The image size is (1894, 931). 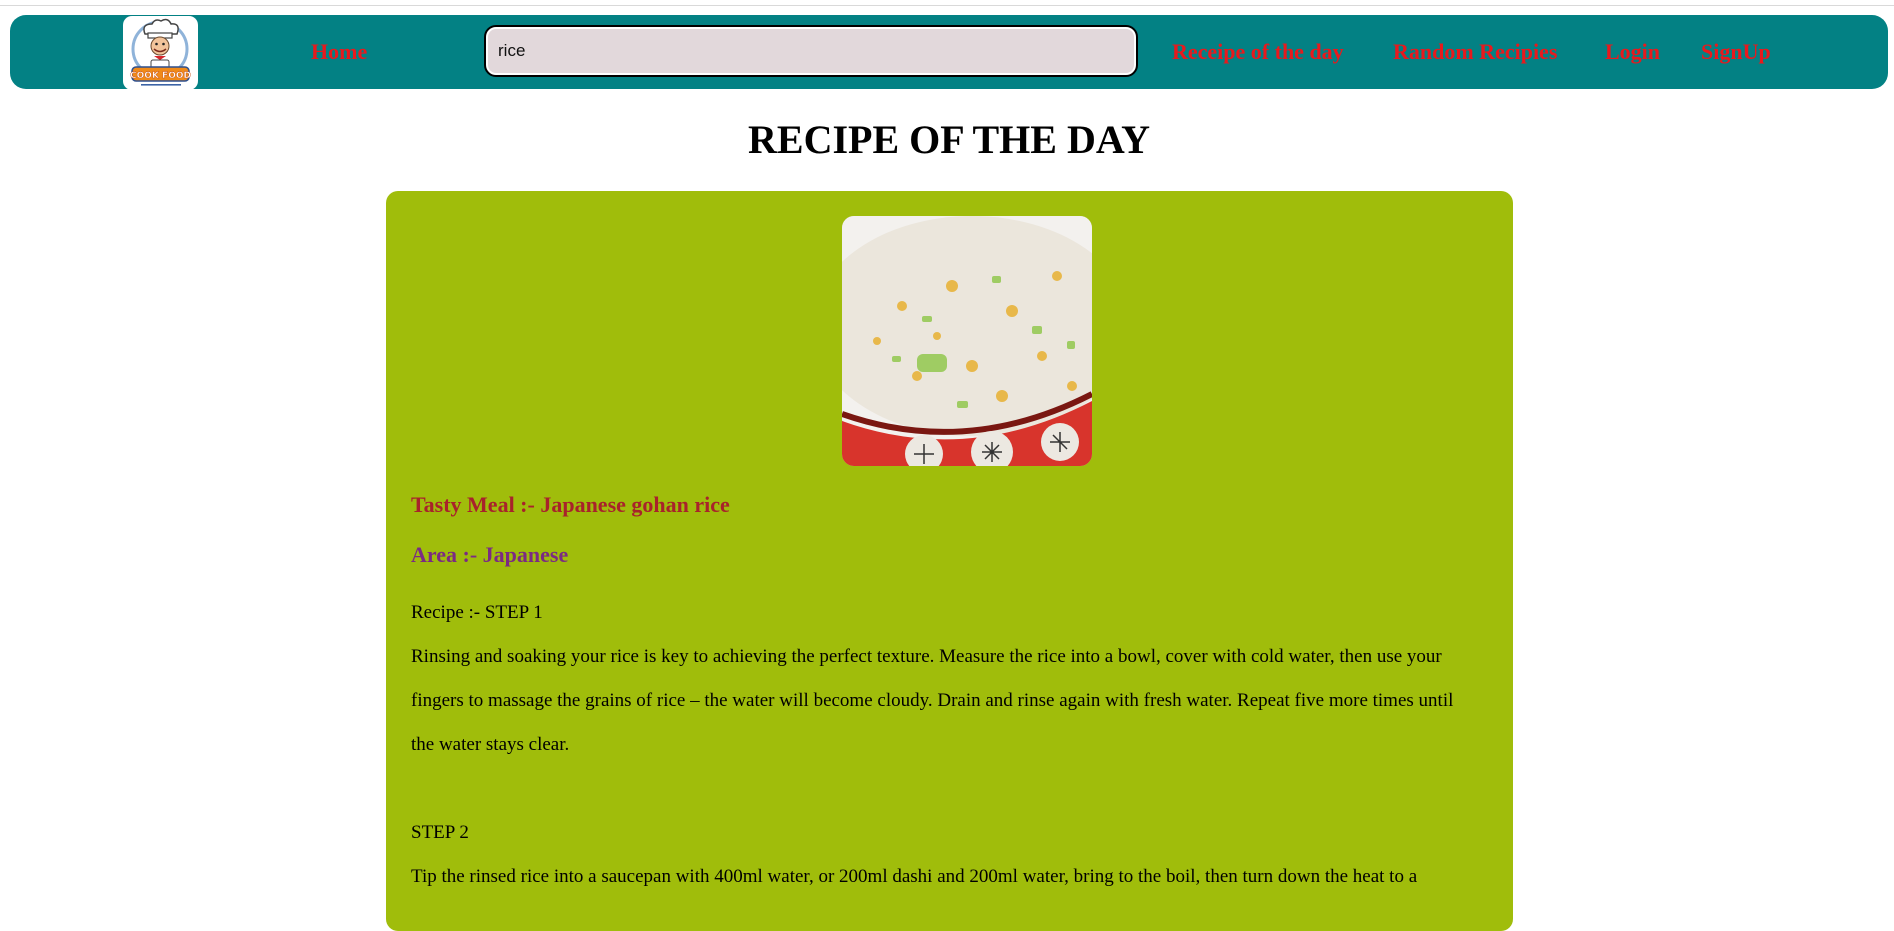 I want to click on dish-image, so click(x=967, y=341).